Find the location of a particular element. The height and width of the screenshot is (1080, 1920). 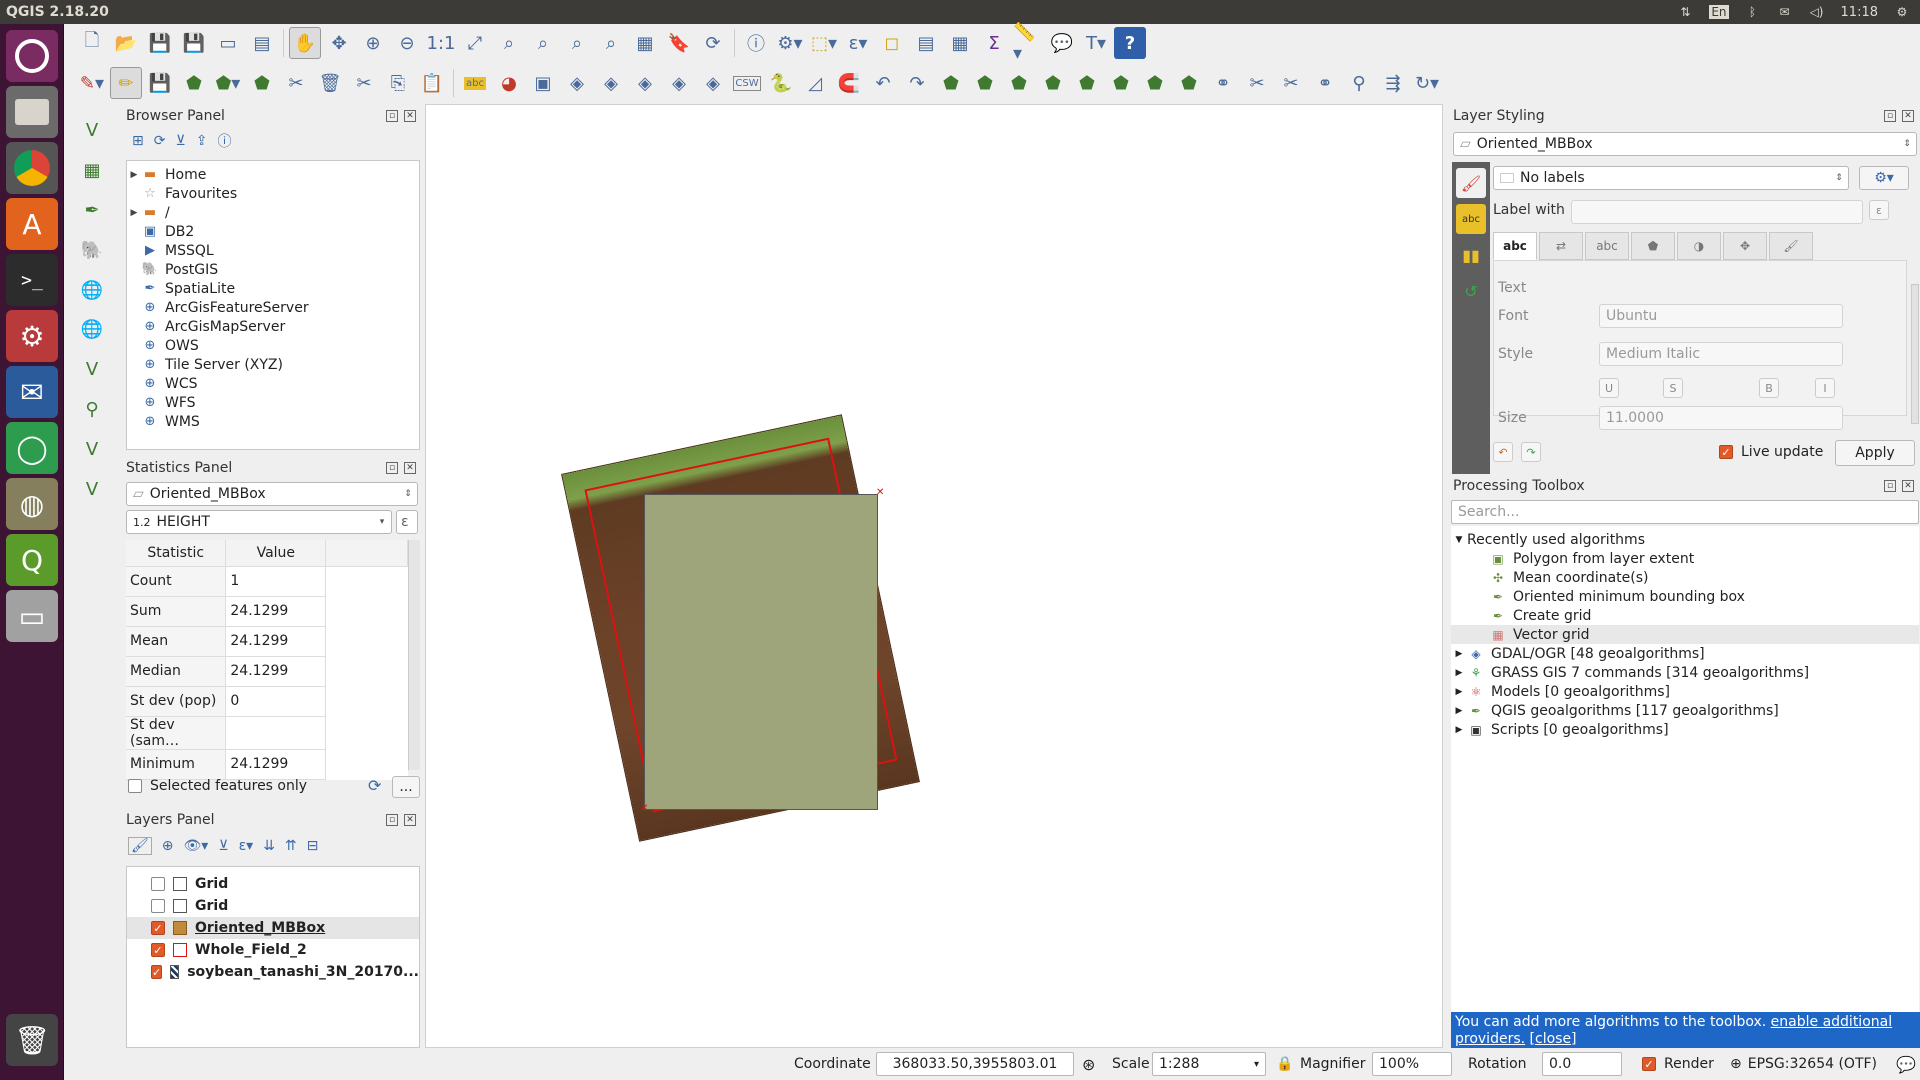

browser-item: ⊕ ArcGisFeatureServer is located at coordinates (273, 307).